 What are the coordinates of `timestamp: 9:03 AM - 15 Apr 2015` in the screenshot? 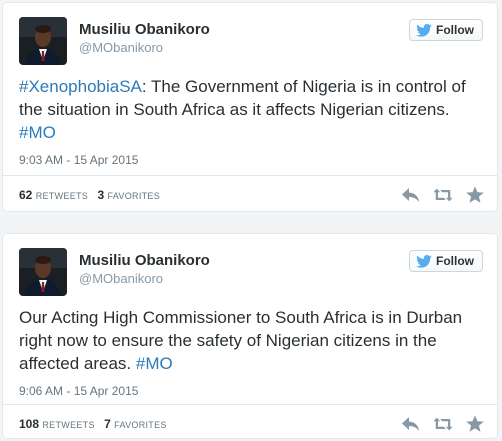 It's located at (78, 160).